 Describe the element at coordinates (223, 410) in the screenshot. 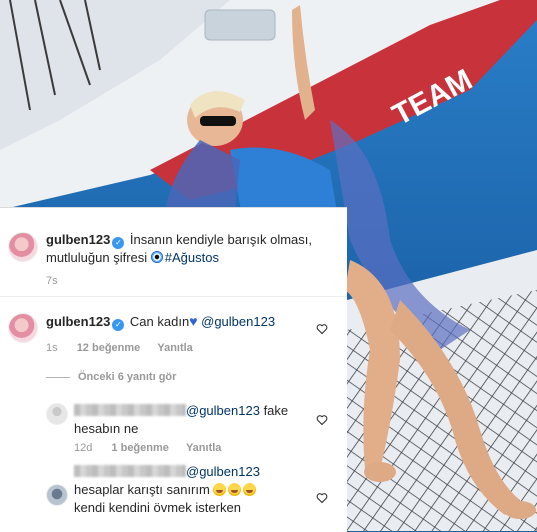

I see `reply1-mention: @gulben123` at that location.